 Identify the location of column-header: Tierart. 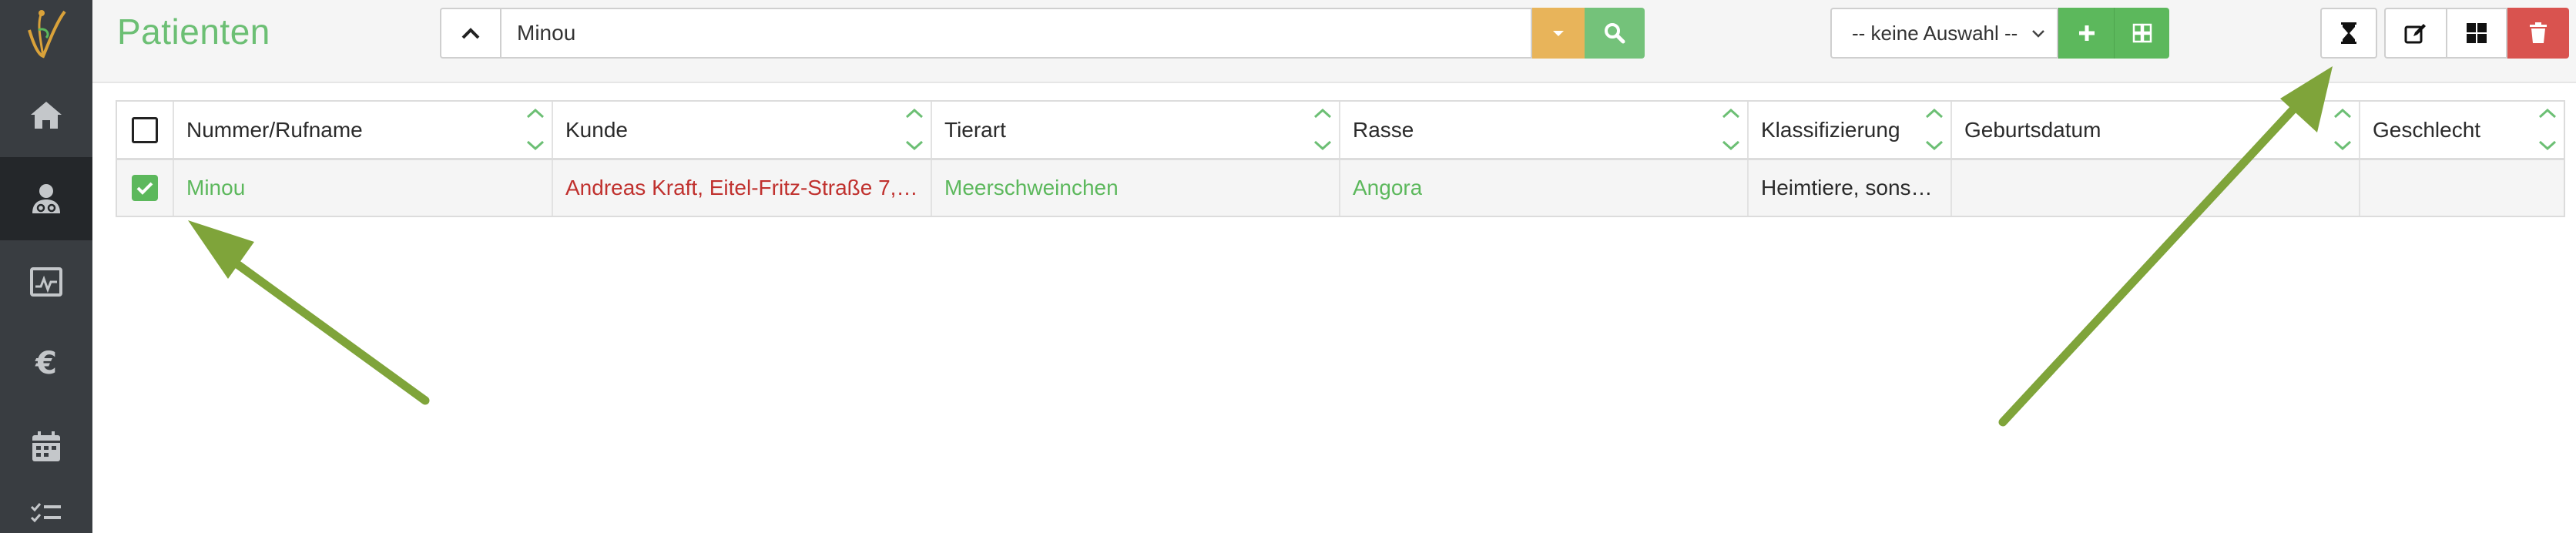
(1136, 130).